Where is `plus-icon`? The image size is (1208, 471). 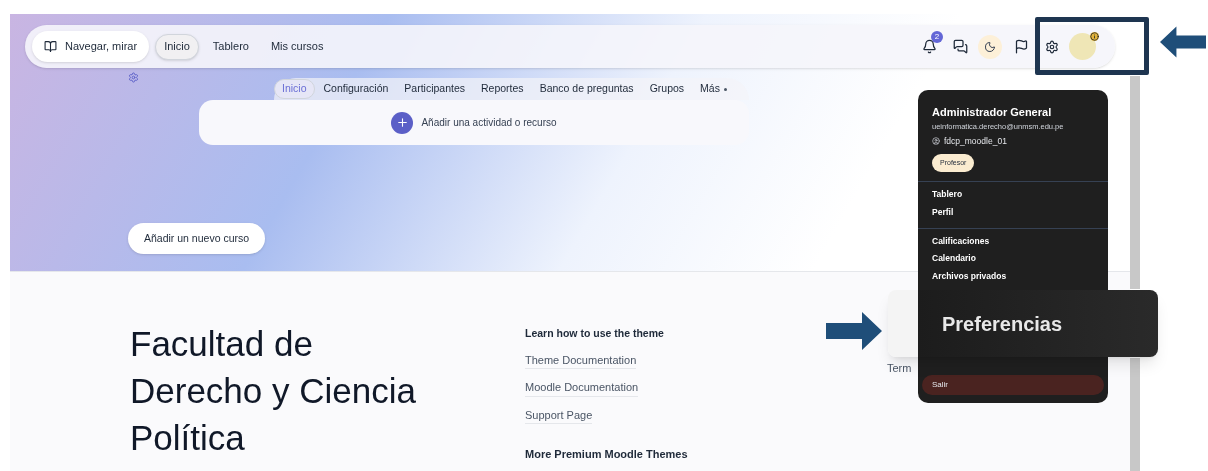 plus-icon is located at coordinates (402, 122).